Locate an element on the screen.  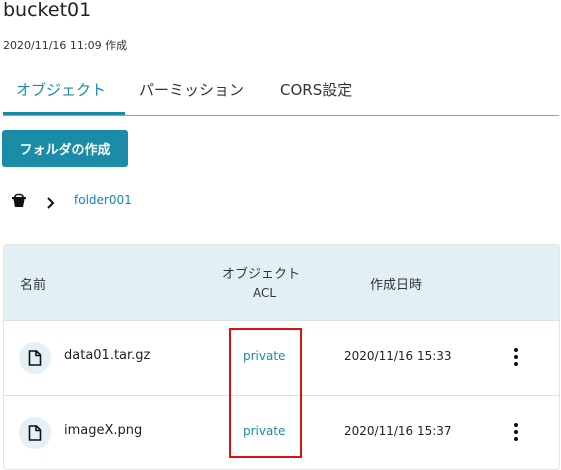
column-header-created: 作成日時 is located at coordinates (396, 285).